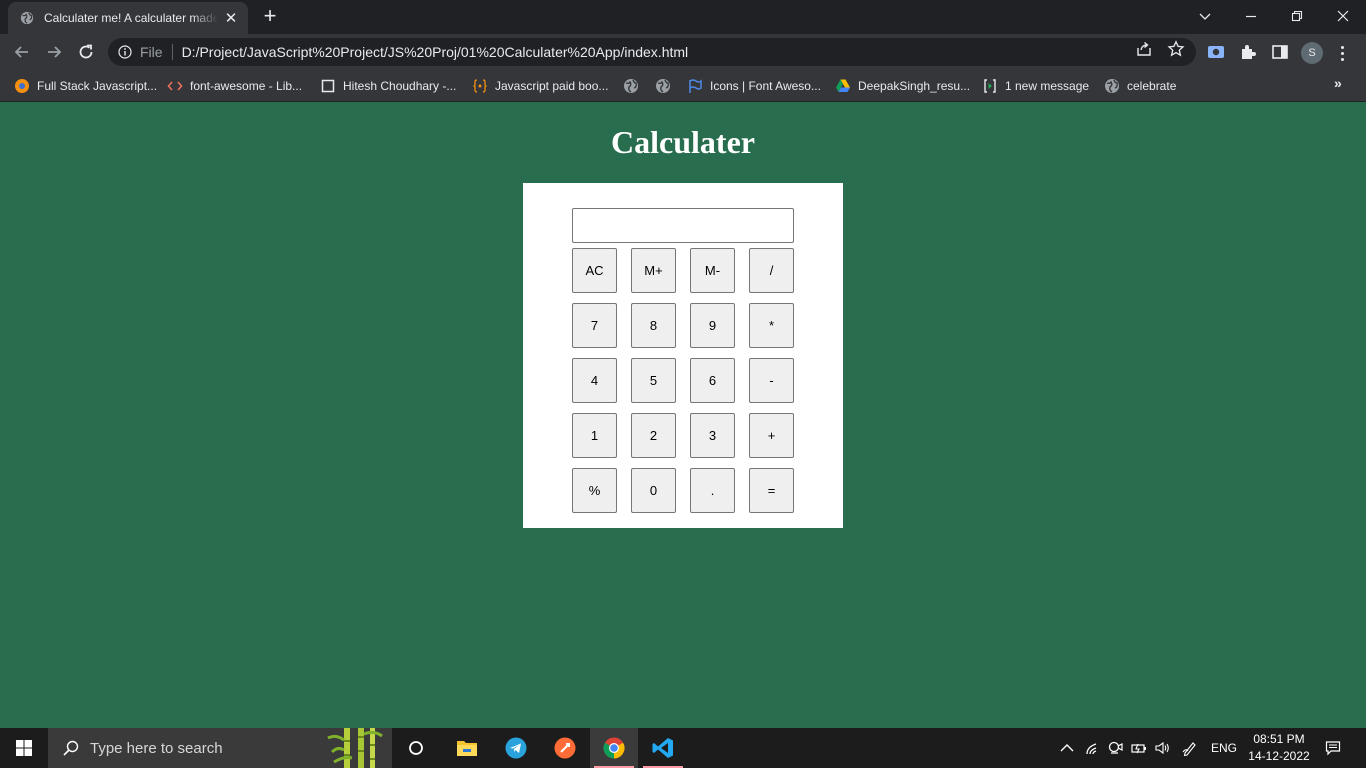  I want to click on key-1: 1, so click(594, 435).